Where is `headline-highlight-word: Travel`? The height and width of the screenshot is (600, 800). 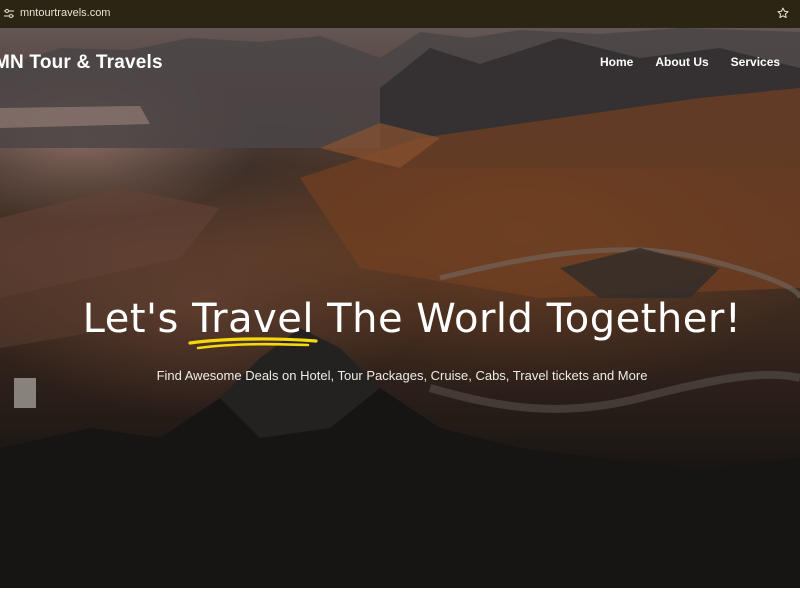
headline-highlight-word: Travel is located at coordinates (253, 323).